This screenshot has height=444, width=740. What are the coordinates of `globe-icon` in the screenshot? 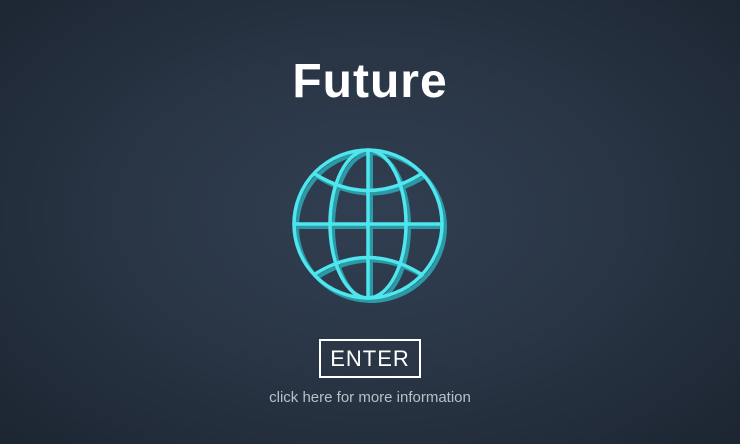 It's located at (371, 227).